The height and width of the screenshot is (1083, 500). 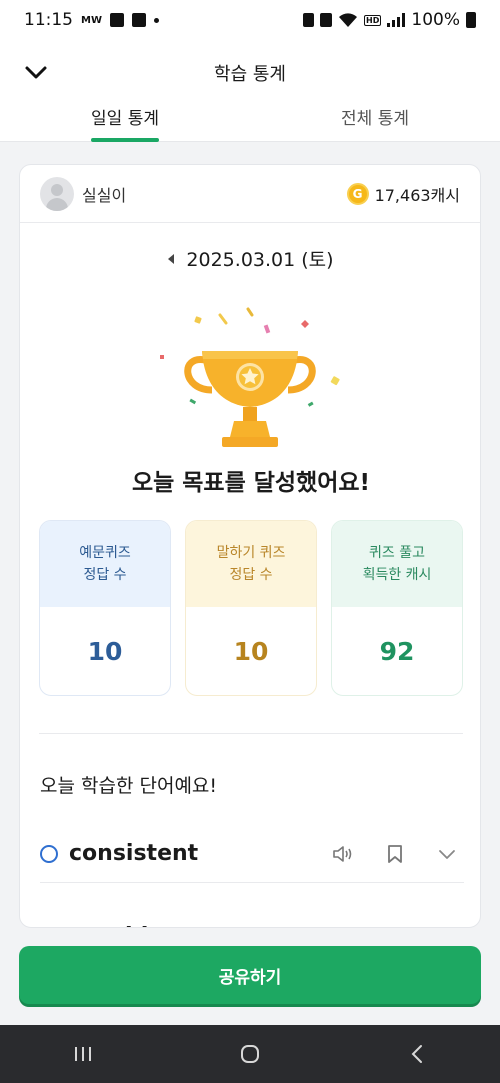 I want to click on status-left: 11:15 MW, so click(x=91, y=20).